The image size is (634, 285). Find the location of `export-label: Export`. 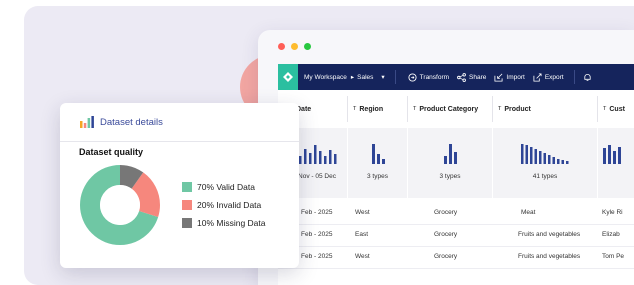

export-label: Export is located at coordinates (554, 77).